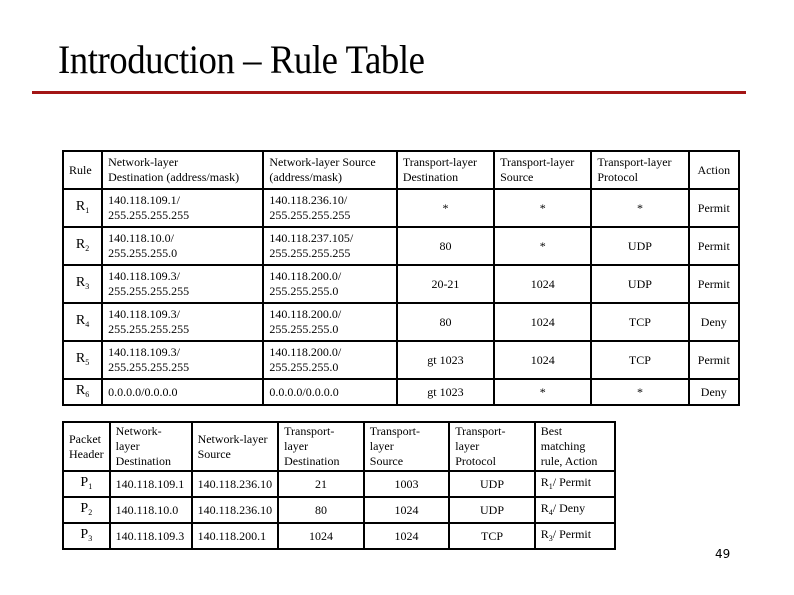  What do you see at coordinates (232, 438) in the screenshot?
I see `cell-text-line: Network-layer` at bounding box center [232, 438].